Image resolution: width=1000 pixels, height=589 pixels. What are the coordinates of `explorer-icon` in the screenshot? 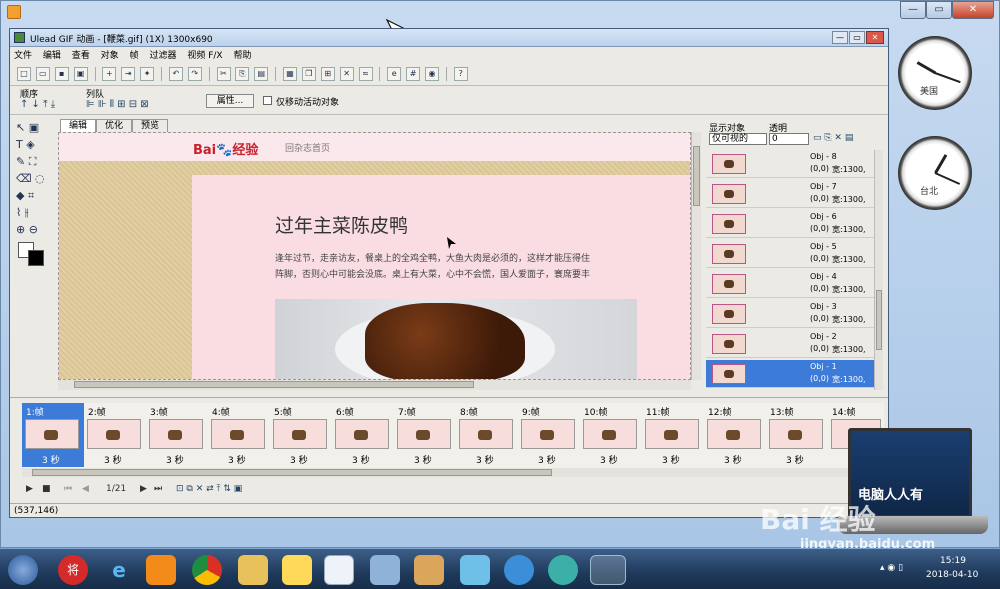 It's located at (253, 570).